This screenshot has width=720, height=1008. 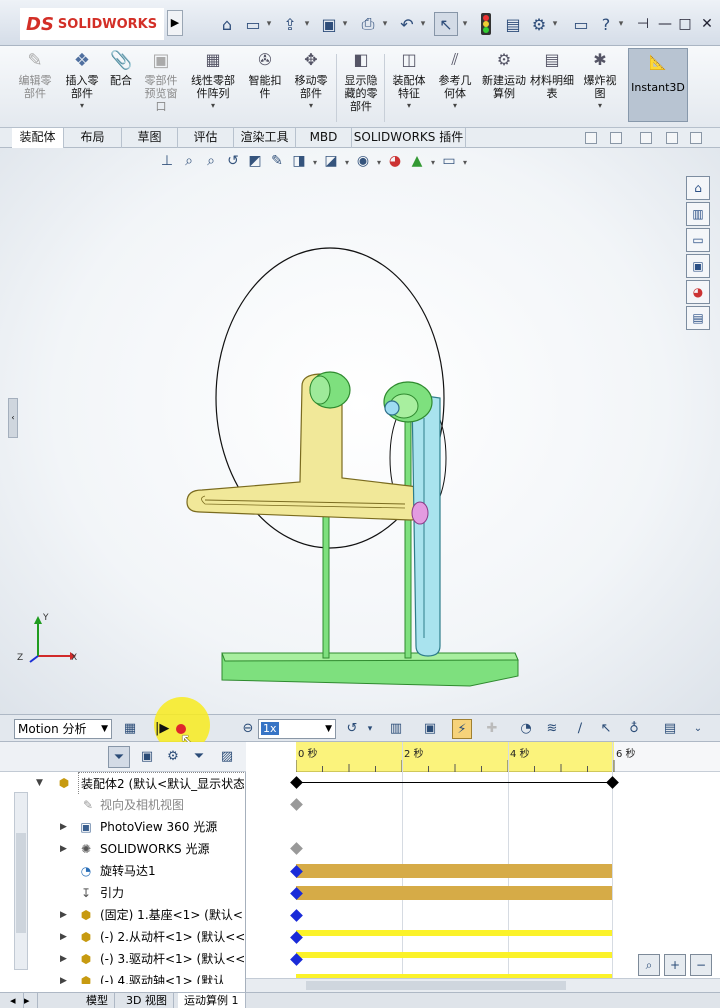 I want to click on filter-animated-icon: ▣, so click(x=147, y=757).